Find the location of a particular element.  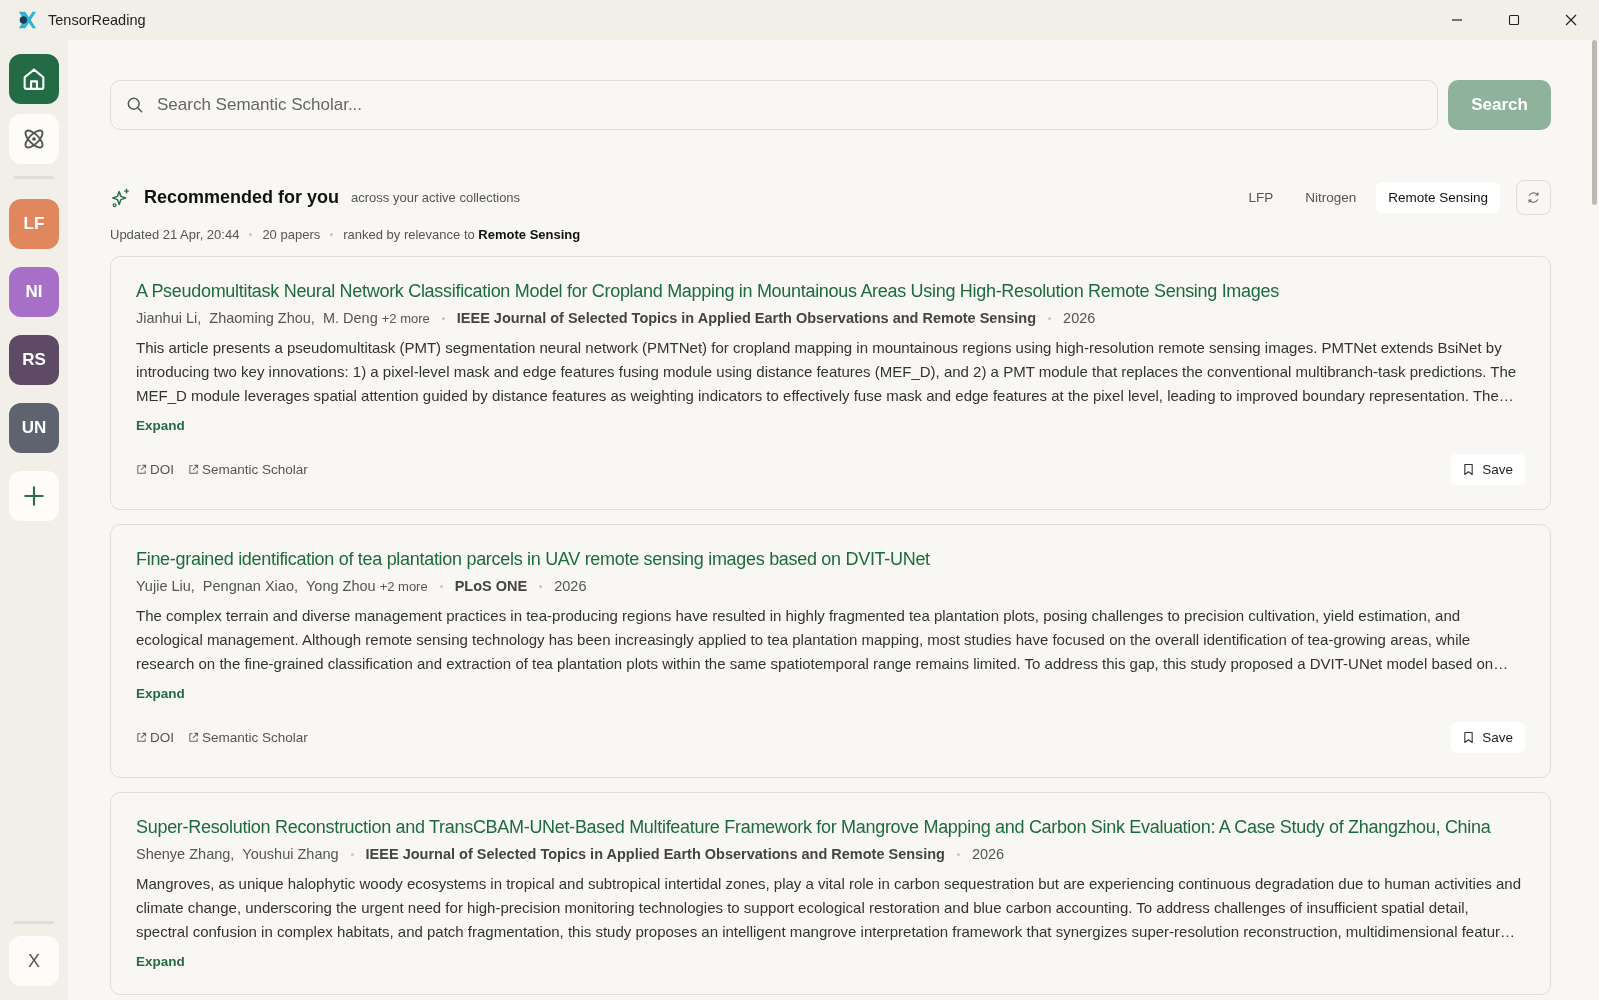

scrollbar-thumb is located at coordinates (1594, 122).